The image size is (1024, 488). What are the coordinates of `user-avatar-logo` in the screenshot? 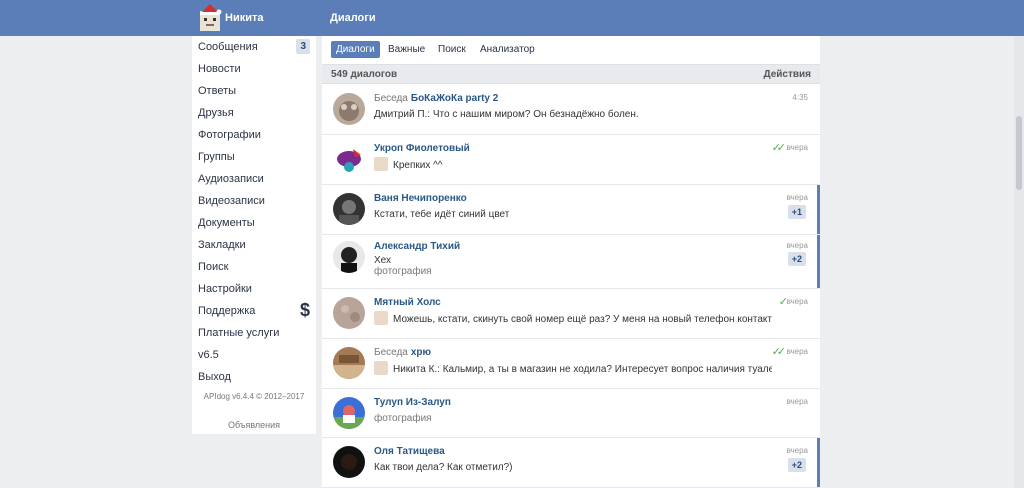 It's located at (210, 18).